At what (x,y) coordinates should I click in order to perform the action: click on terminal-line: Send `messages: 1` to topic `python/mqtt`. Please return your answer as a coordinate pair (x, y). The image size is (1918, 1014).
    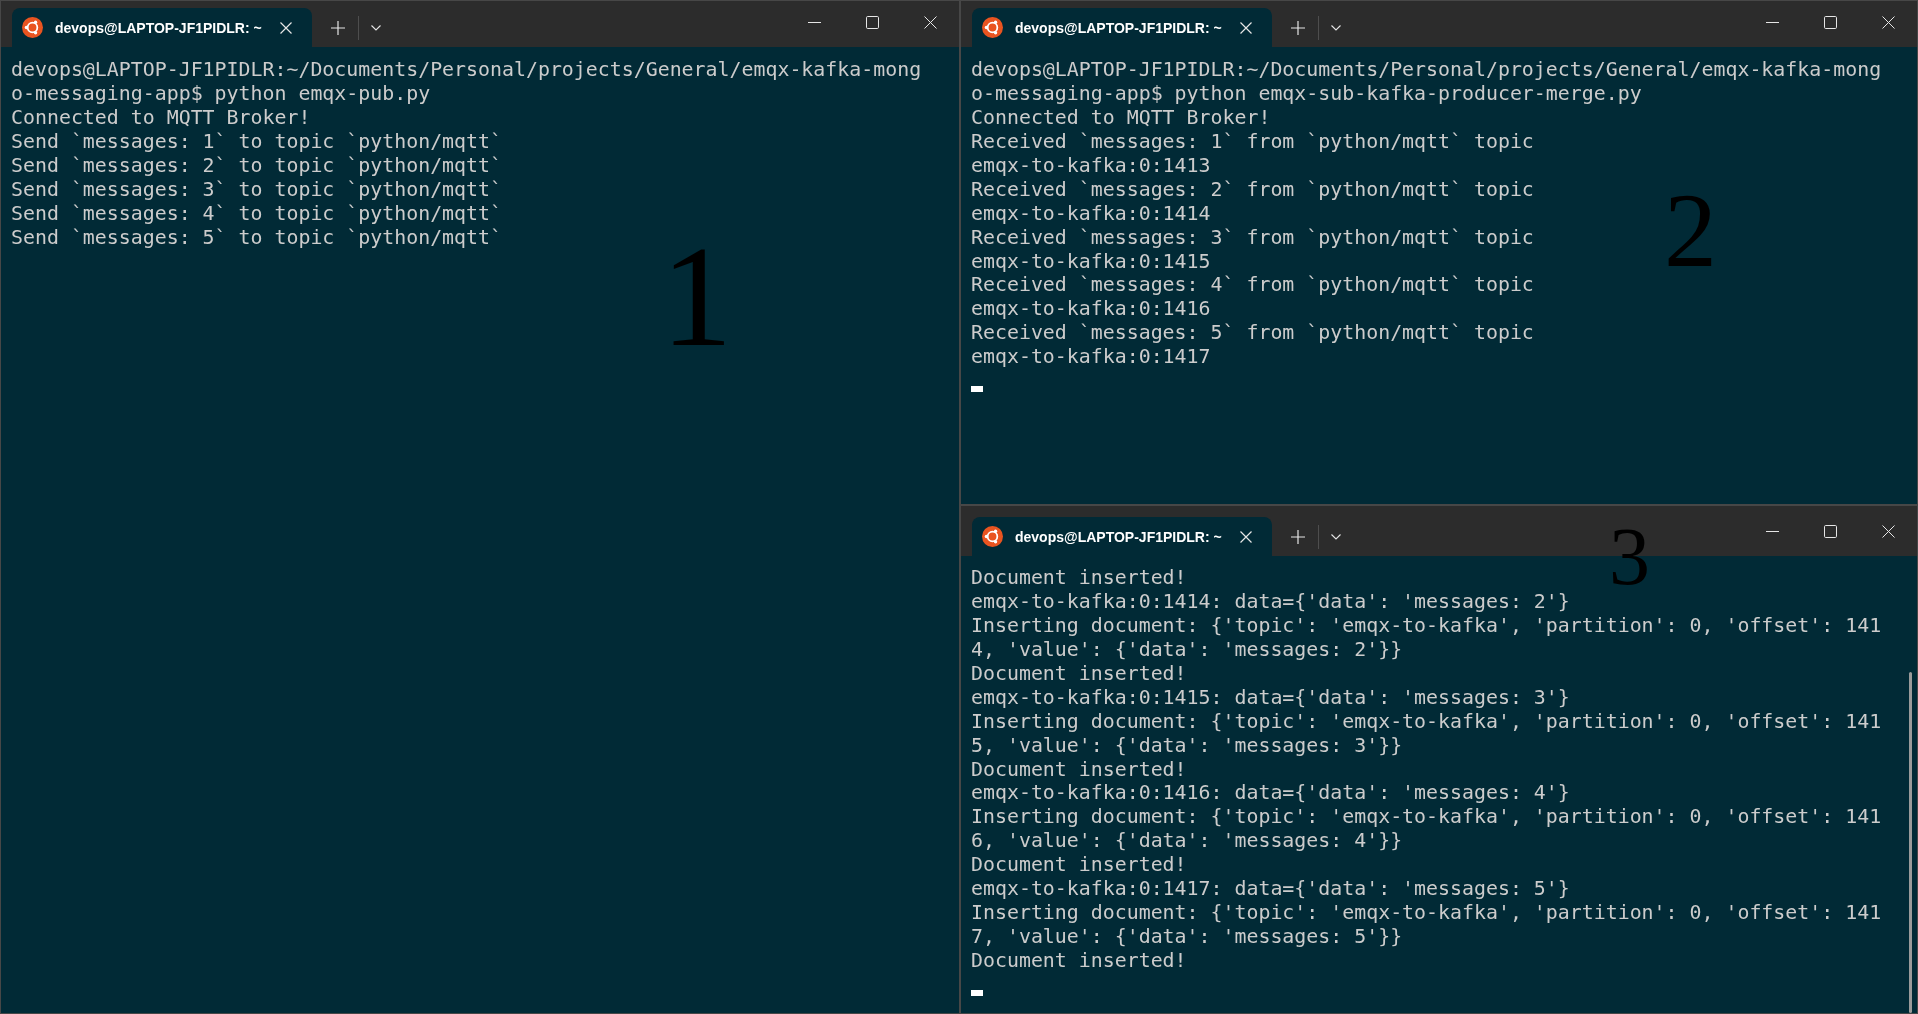
    Looking at the image, I should click on (256, 141).